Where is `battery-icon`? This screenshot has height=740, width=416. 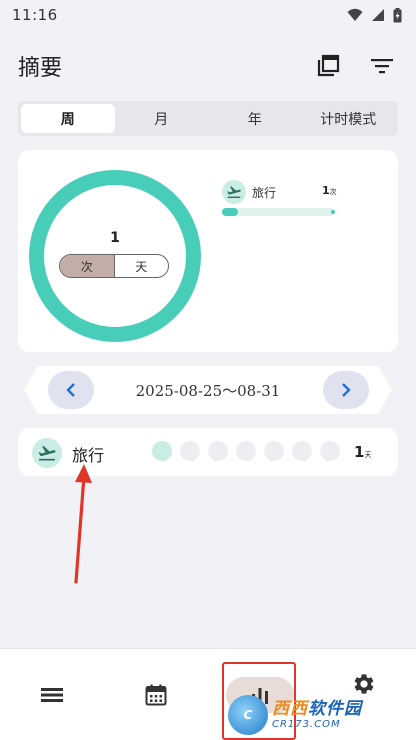
battery-icon is located at coordinates (397, 14).